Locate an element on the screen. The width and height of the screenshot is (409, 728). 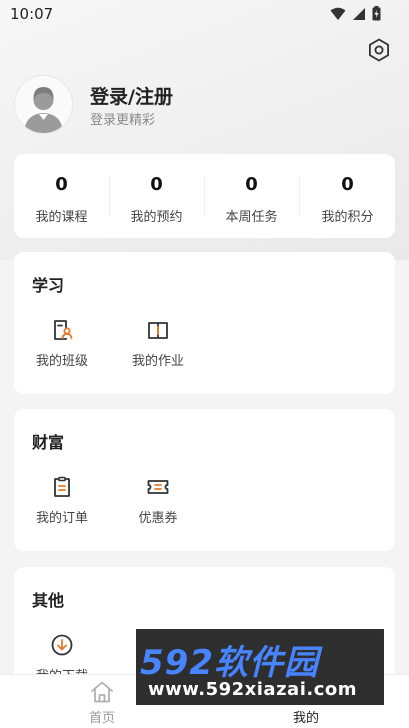
wifi-icon is located at coordinates (338, 13).